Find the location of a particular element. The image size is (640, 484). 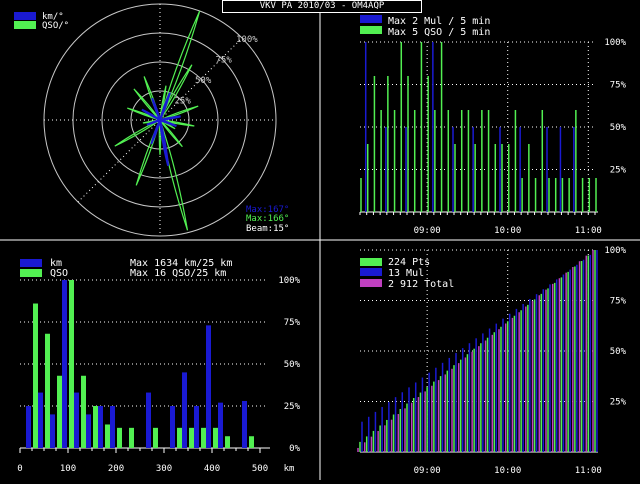

ytick-distance: 100% is located at coordinates (289, 281).